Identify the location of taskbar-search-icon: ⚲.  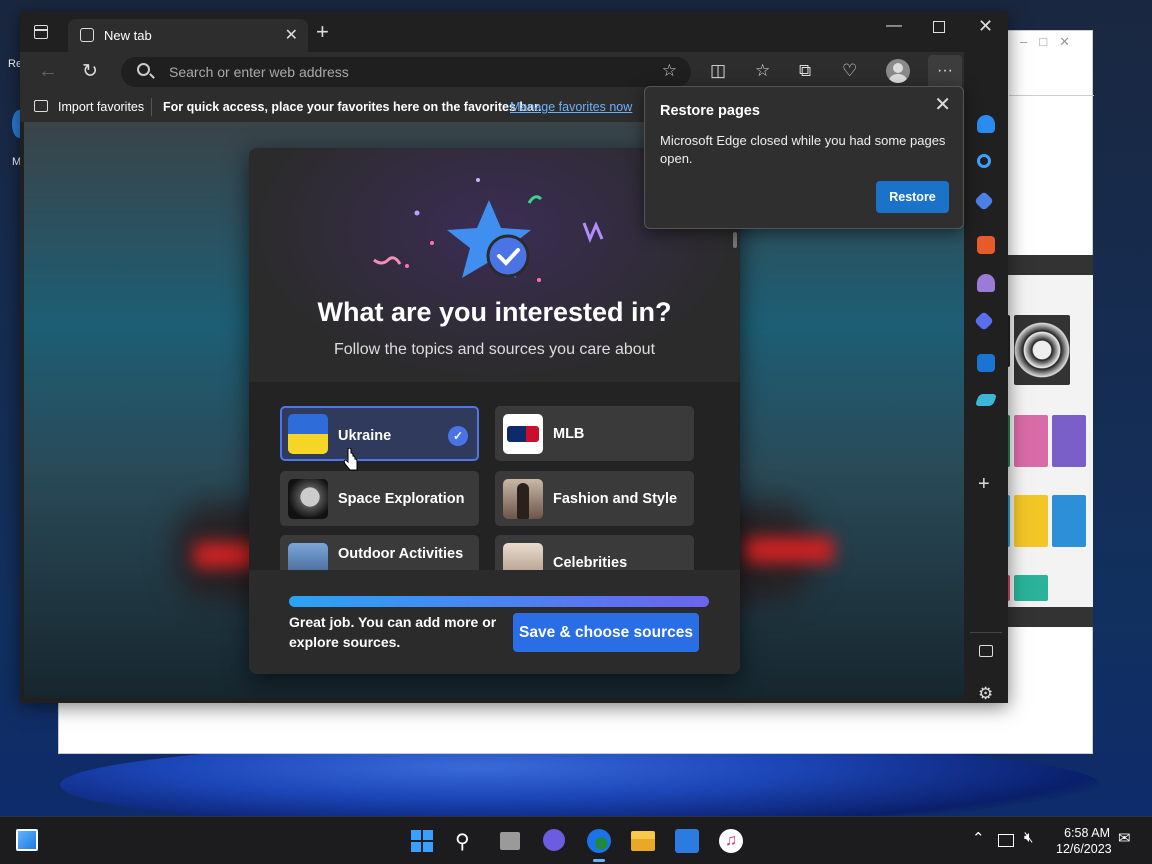
(467, 841).